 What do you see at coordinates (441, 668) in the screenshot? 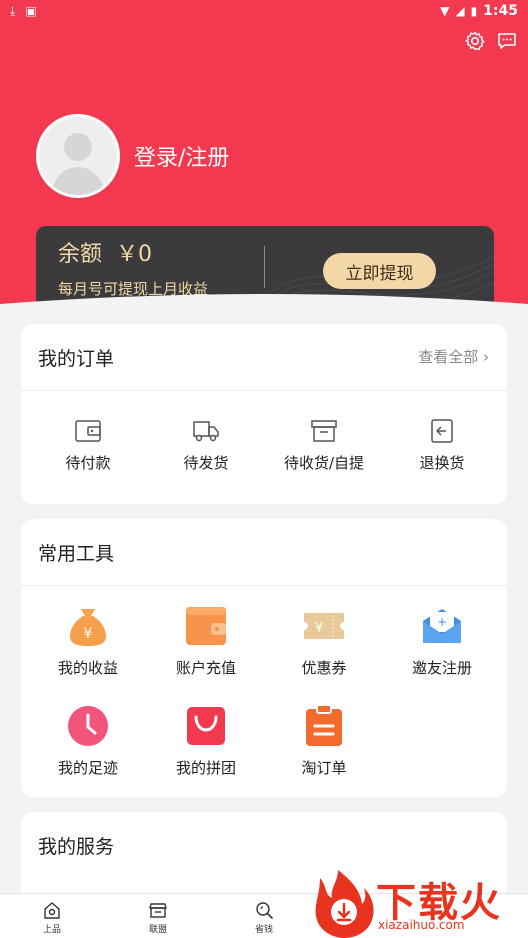
I see `tool-label: 邀友注册` at bounding box center [441, 668].